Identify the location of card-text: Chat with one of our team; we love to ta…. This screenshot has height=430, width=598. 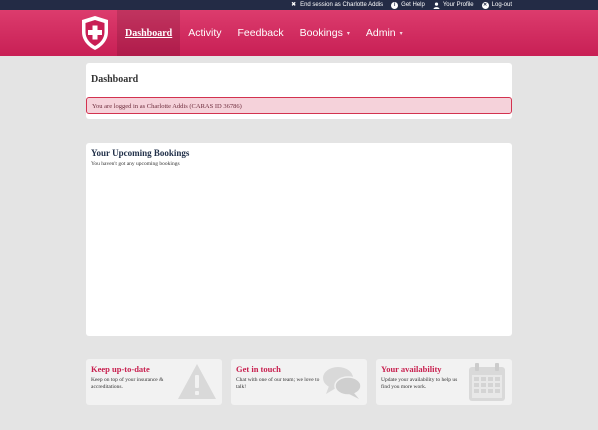
(278, 384).